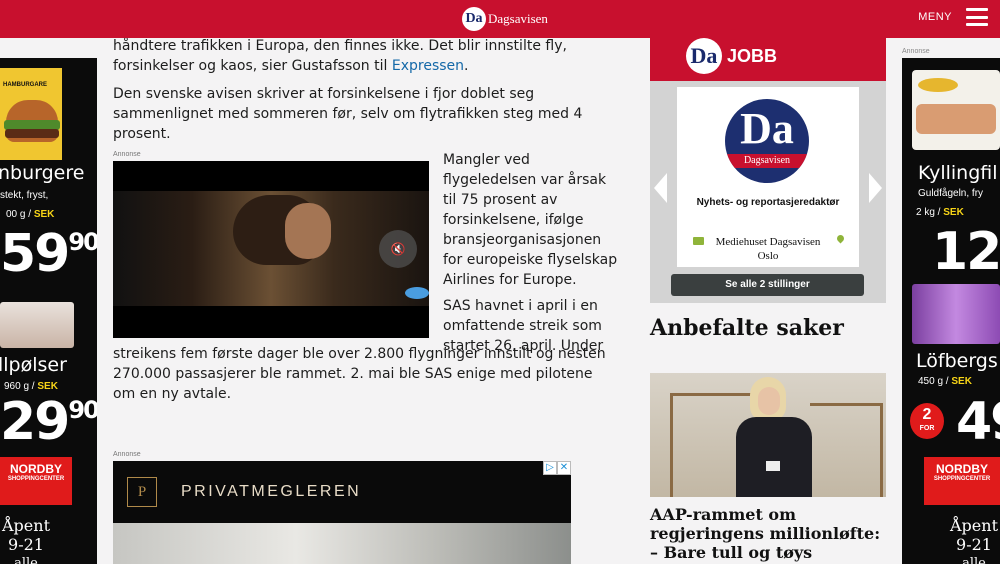 This screenshot has height=564, width=1000. What do you see at coordinates (342, 543) in the screenshot?
I see `privatmegleren-image` at bounding box center [342, 543].